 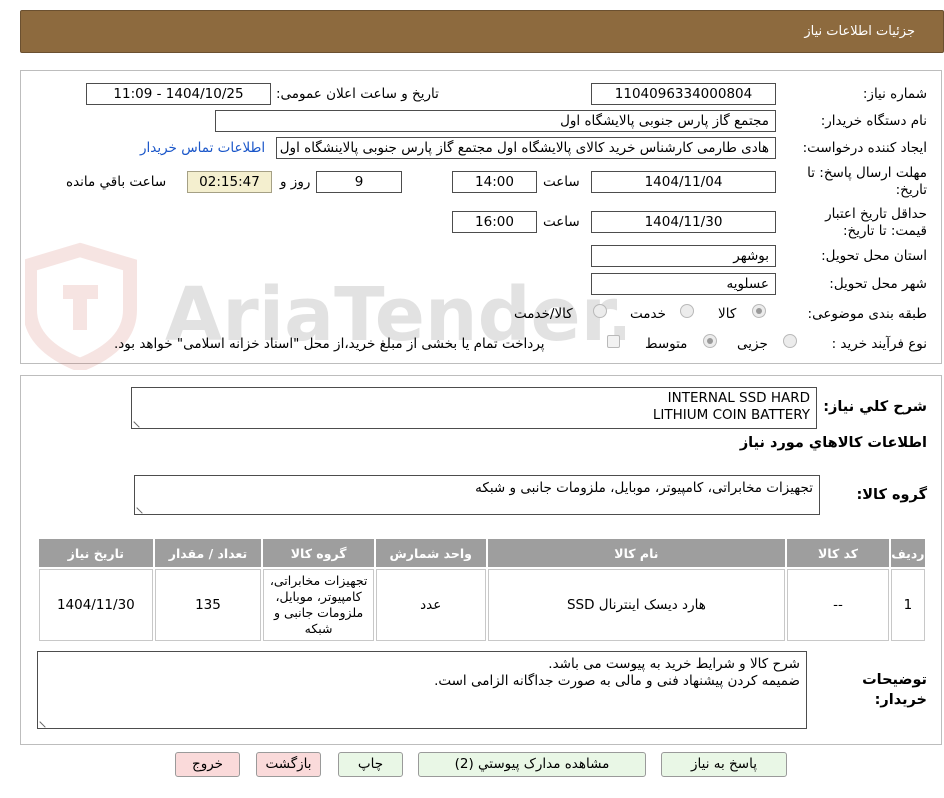 I want to click on notes-line-1: شرح کالا و شرایط خرید به پیوست می باشد., so click(x=674, y=664).